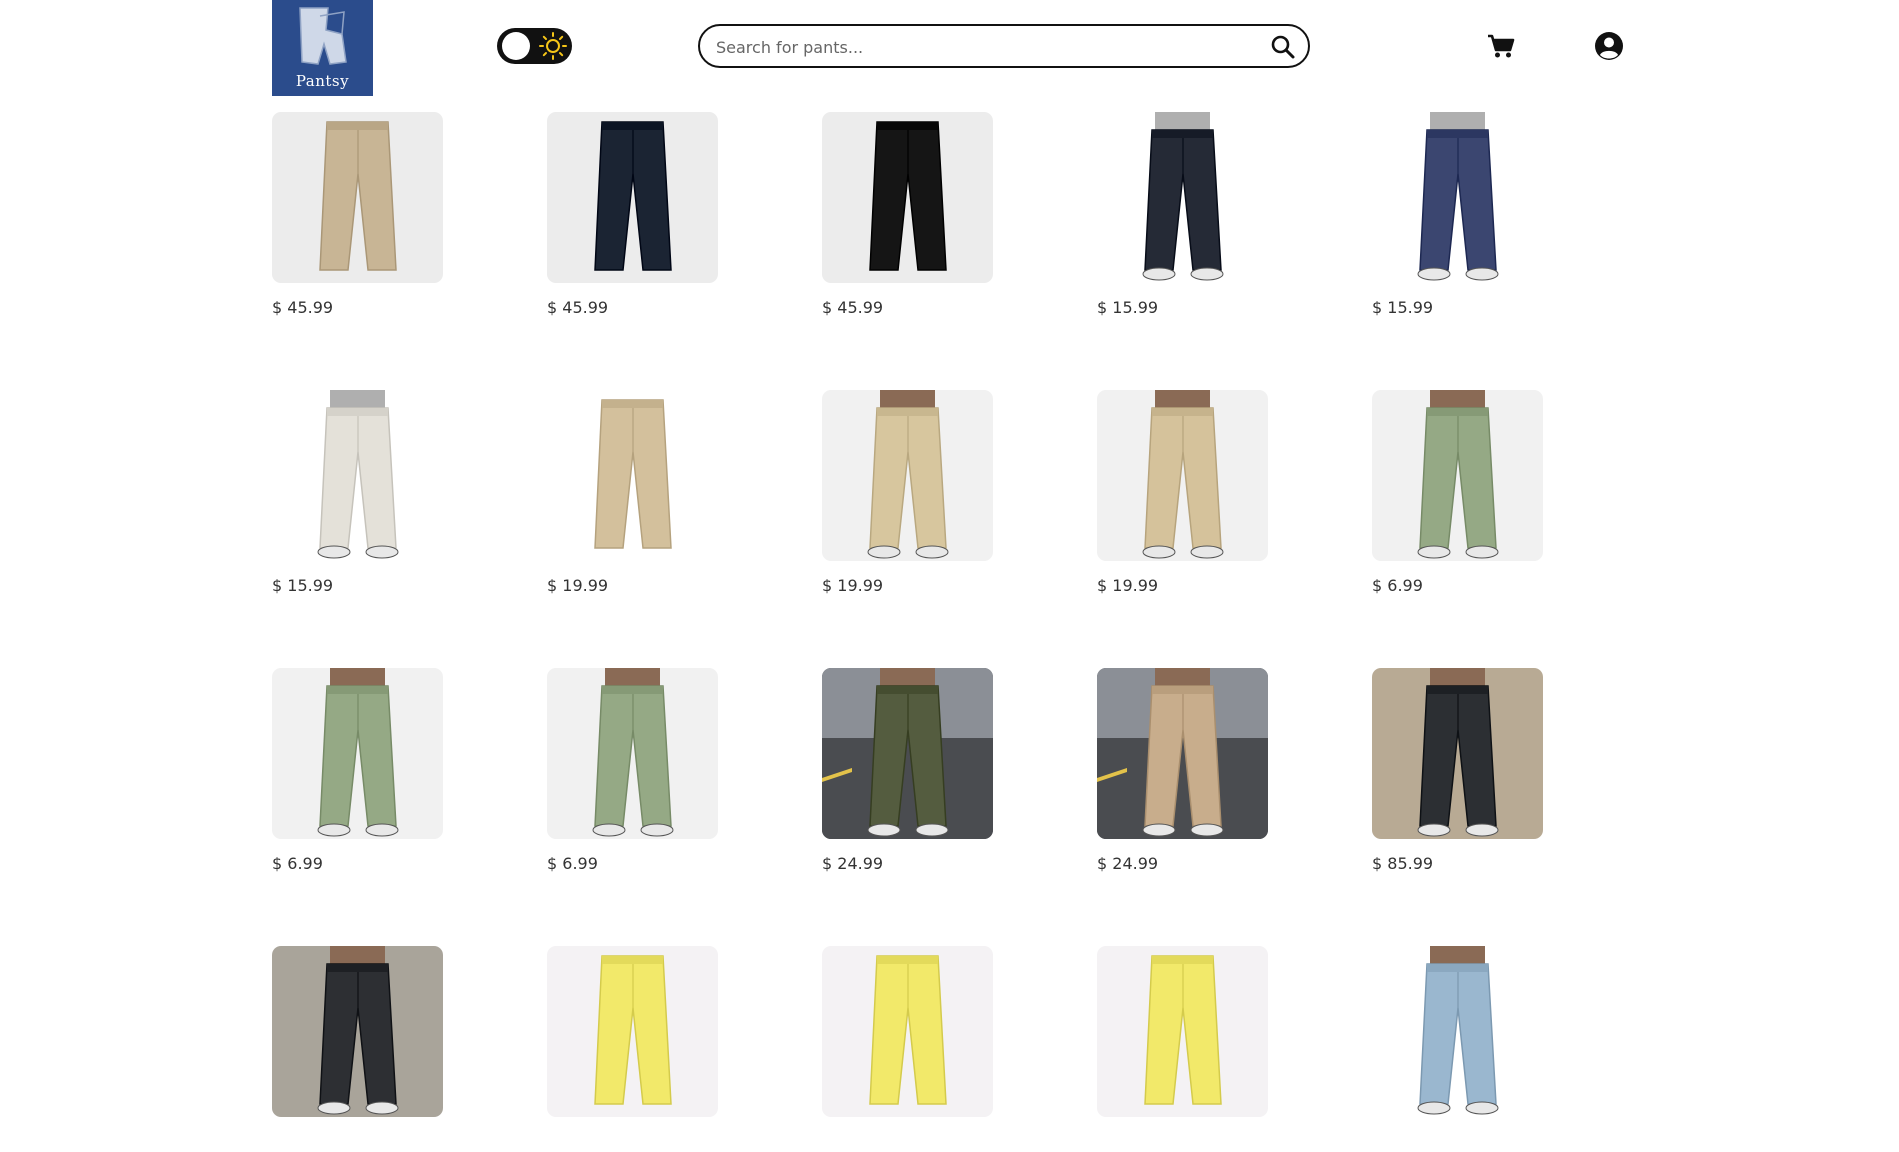 The image size is (1899, 1152). Describe the element at coordinates (516, 46) in the screenshot. I see `toggle-knob` at that location.